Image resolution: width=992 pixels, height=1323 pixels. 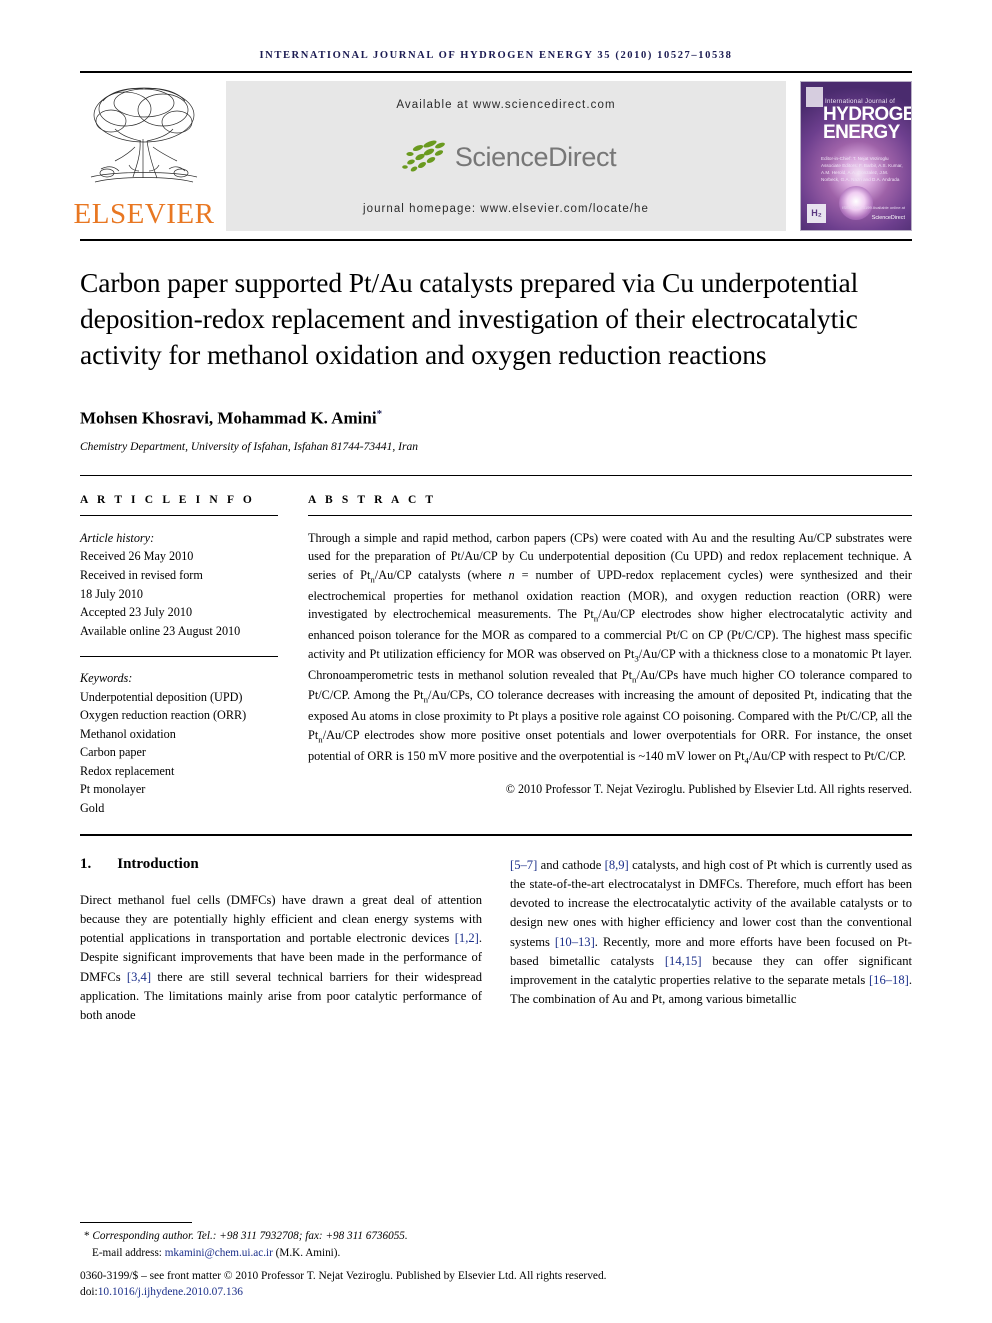 I want to click on sciencedirect-leaf-icon, so click(x=423, y=156).